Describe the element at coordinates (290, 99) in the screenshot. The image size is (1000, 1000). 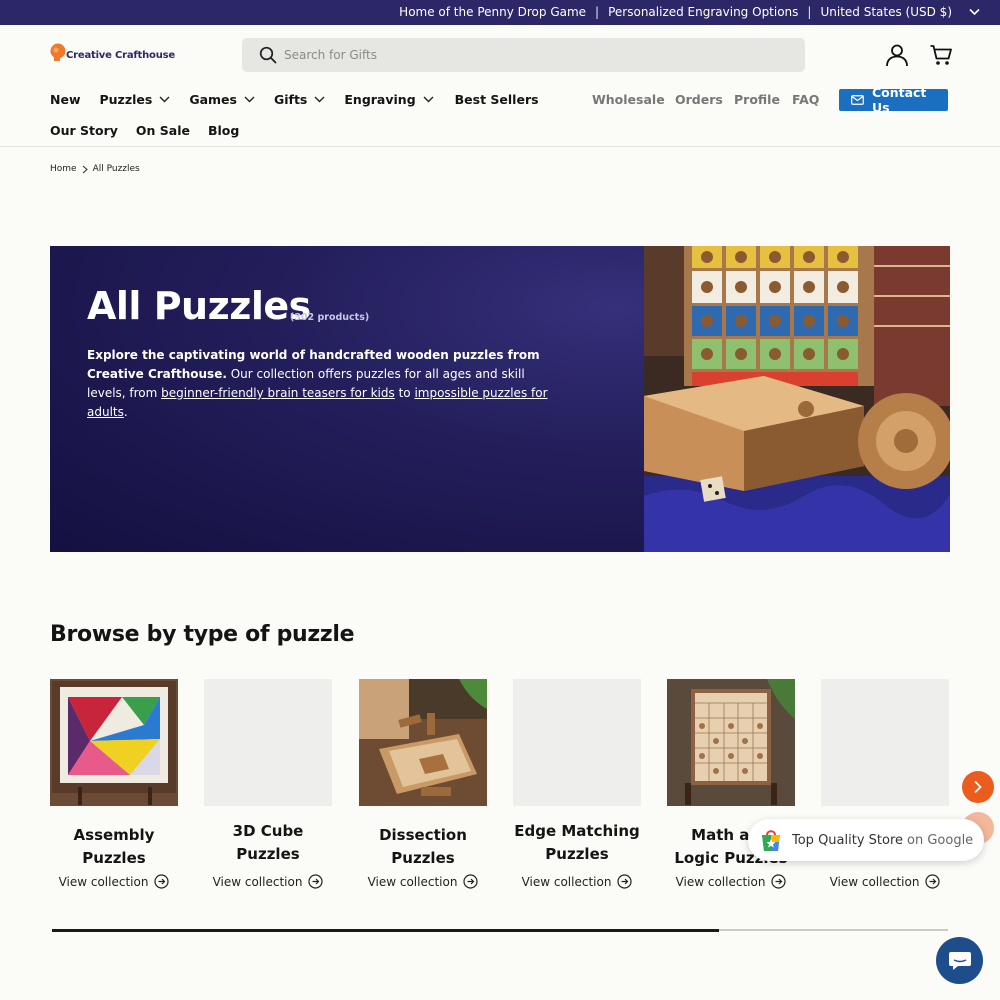
I see `nav-gifts-label: Gifts` at that location.